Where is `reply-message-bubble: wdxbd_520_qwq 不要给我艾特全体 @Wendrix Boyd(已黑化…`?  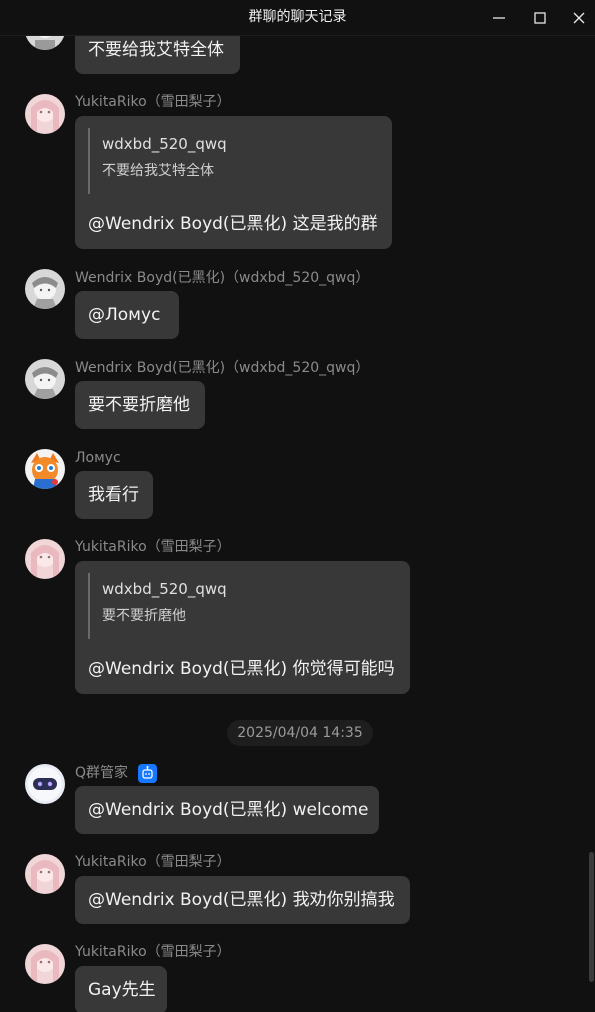
reply-message-bubble: wdxbd_520_qwq 不要给我艾特全体 @Wendrix Boyd(已黑化… is located at coordinates (233, 182).